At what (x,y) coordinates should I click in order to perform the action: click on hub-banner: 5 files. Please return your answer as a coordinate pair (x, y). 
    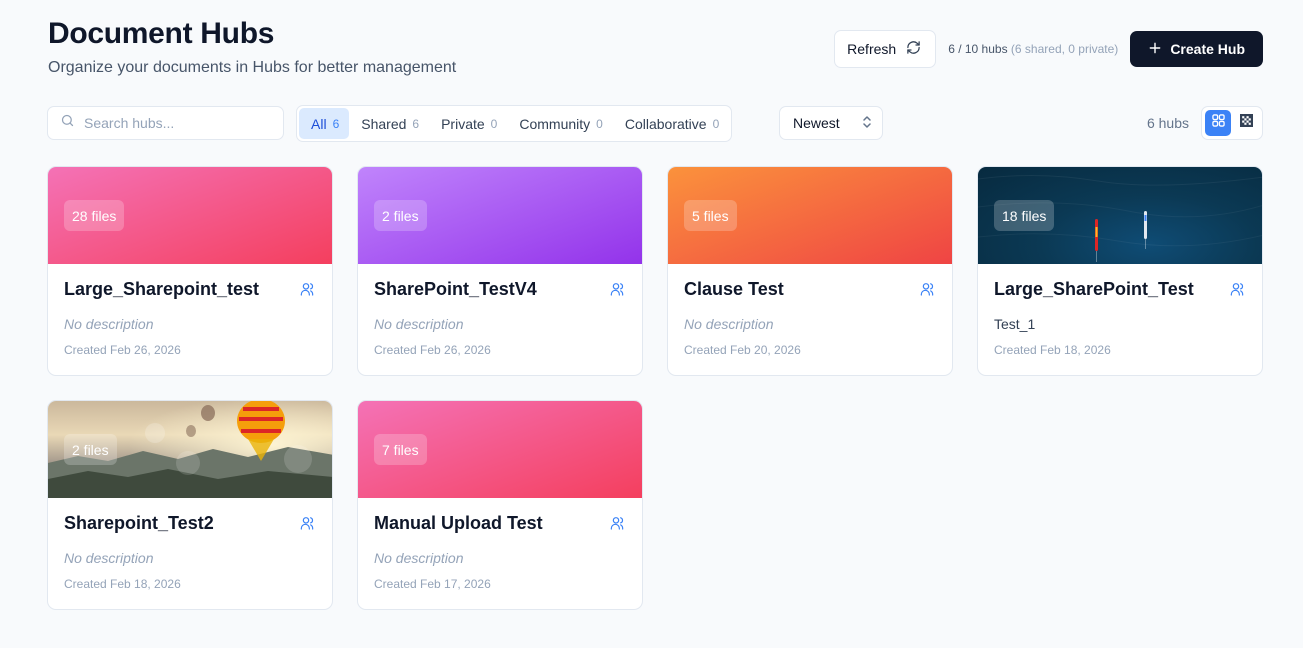
    Looking at the image, I should click on (810, 215).